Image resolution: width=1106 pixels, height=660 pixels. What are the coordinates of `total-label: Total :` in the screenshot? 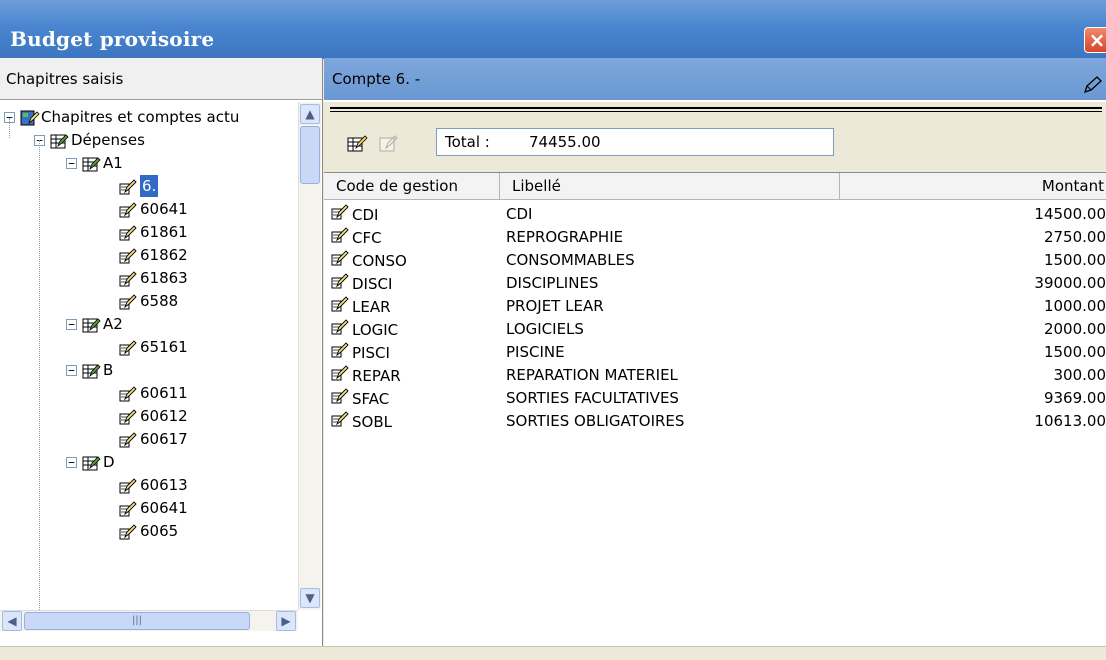 It's located at (467, 142).